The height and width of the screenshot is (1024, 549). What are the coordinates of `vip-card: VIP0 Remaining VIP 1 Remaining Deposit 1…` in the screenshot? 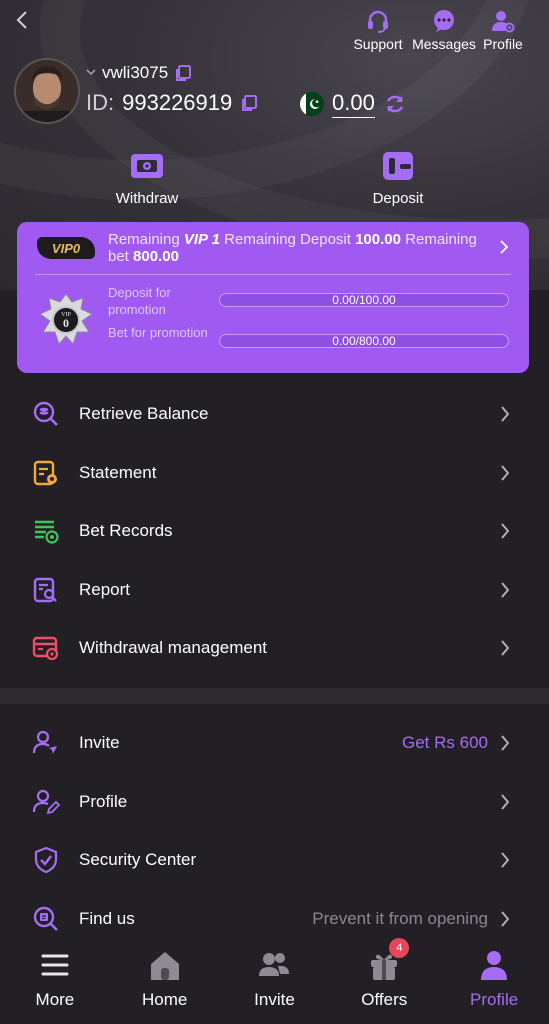 It's located at (273, 297).